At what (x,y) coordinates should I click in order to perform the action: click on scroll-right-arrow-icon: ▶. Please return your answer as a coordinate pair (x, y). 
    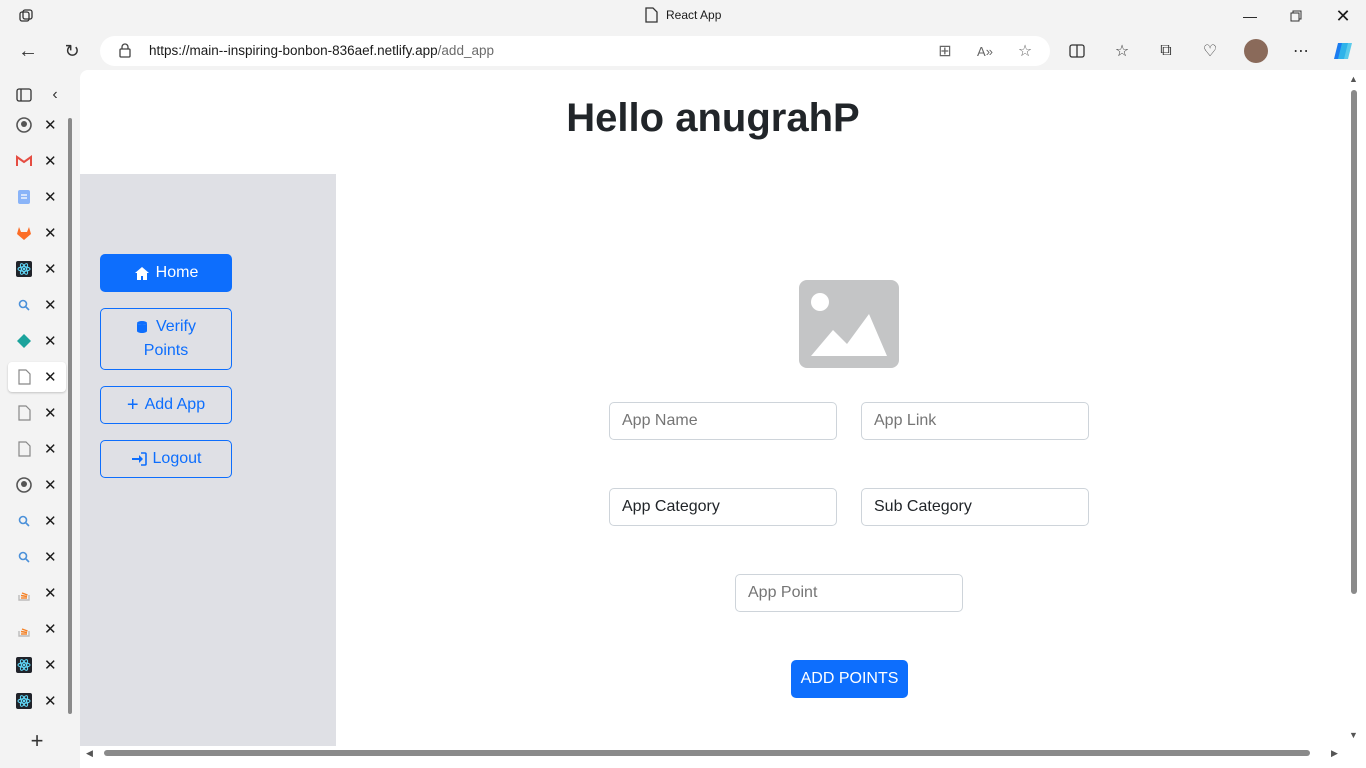
    Looking at the image, I should click on (1334, 753).